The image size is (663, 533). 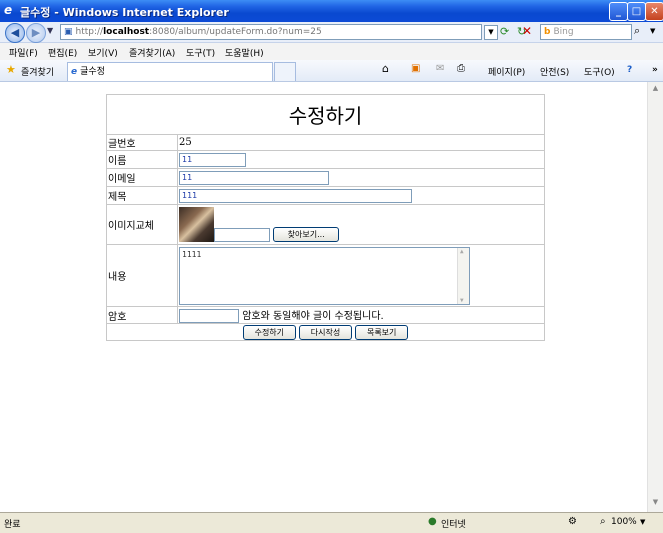 I want to click on textarea-scroll-up-icon: ▲, so click(x=462, y=251).